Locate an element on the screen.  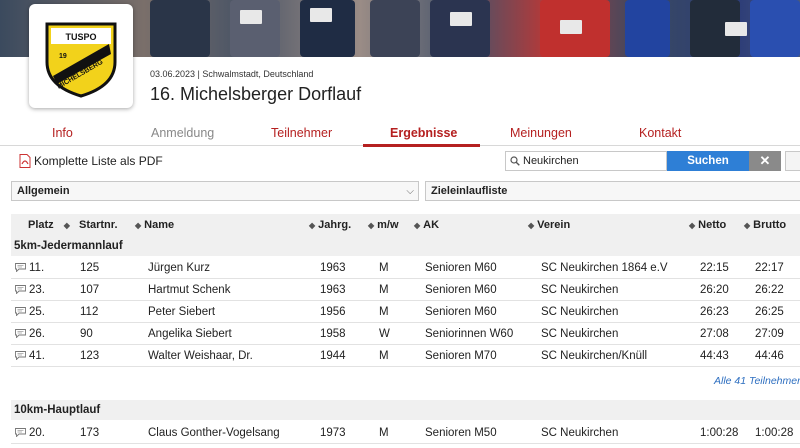
event-date-location: 03.06.2023 | Schwalmstadt, Deutschland is located at coordinates (232, 74).